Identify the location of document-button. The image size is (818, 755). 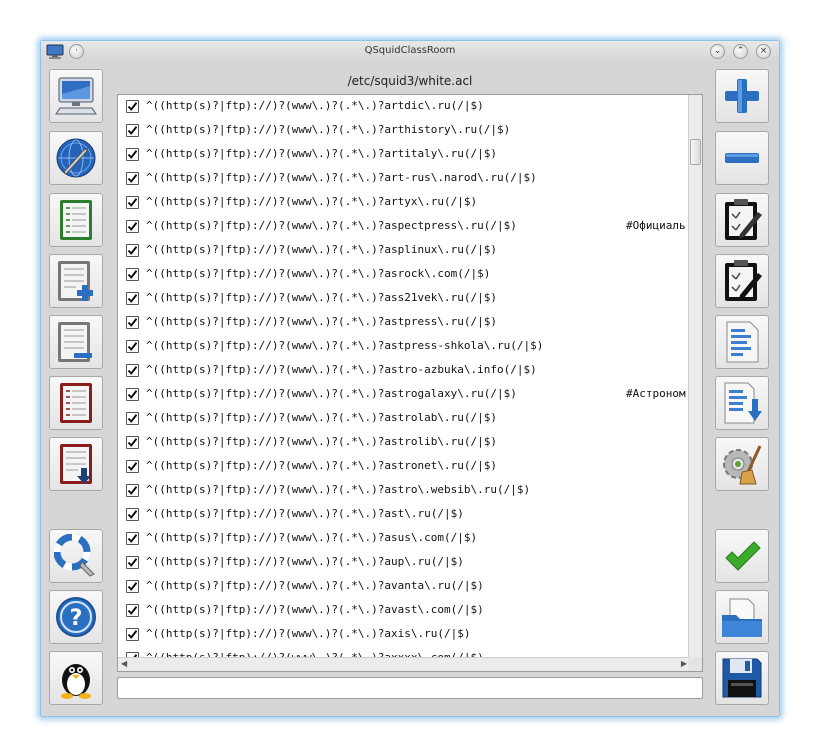
(742, 342).